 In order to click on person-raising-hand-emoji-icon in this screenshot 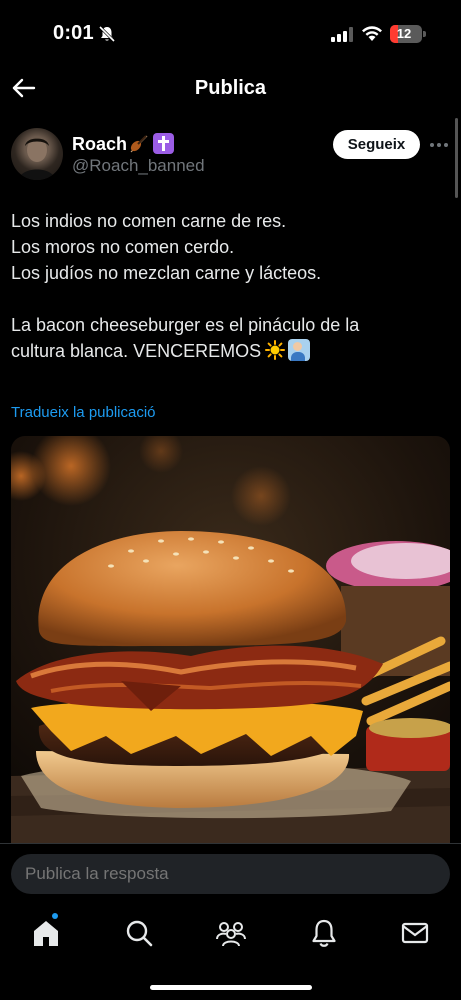, I will do `click(299, 350)`.